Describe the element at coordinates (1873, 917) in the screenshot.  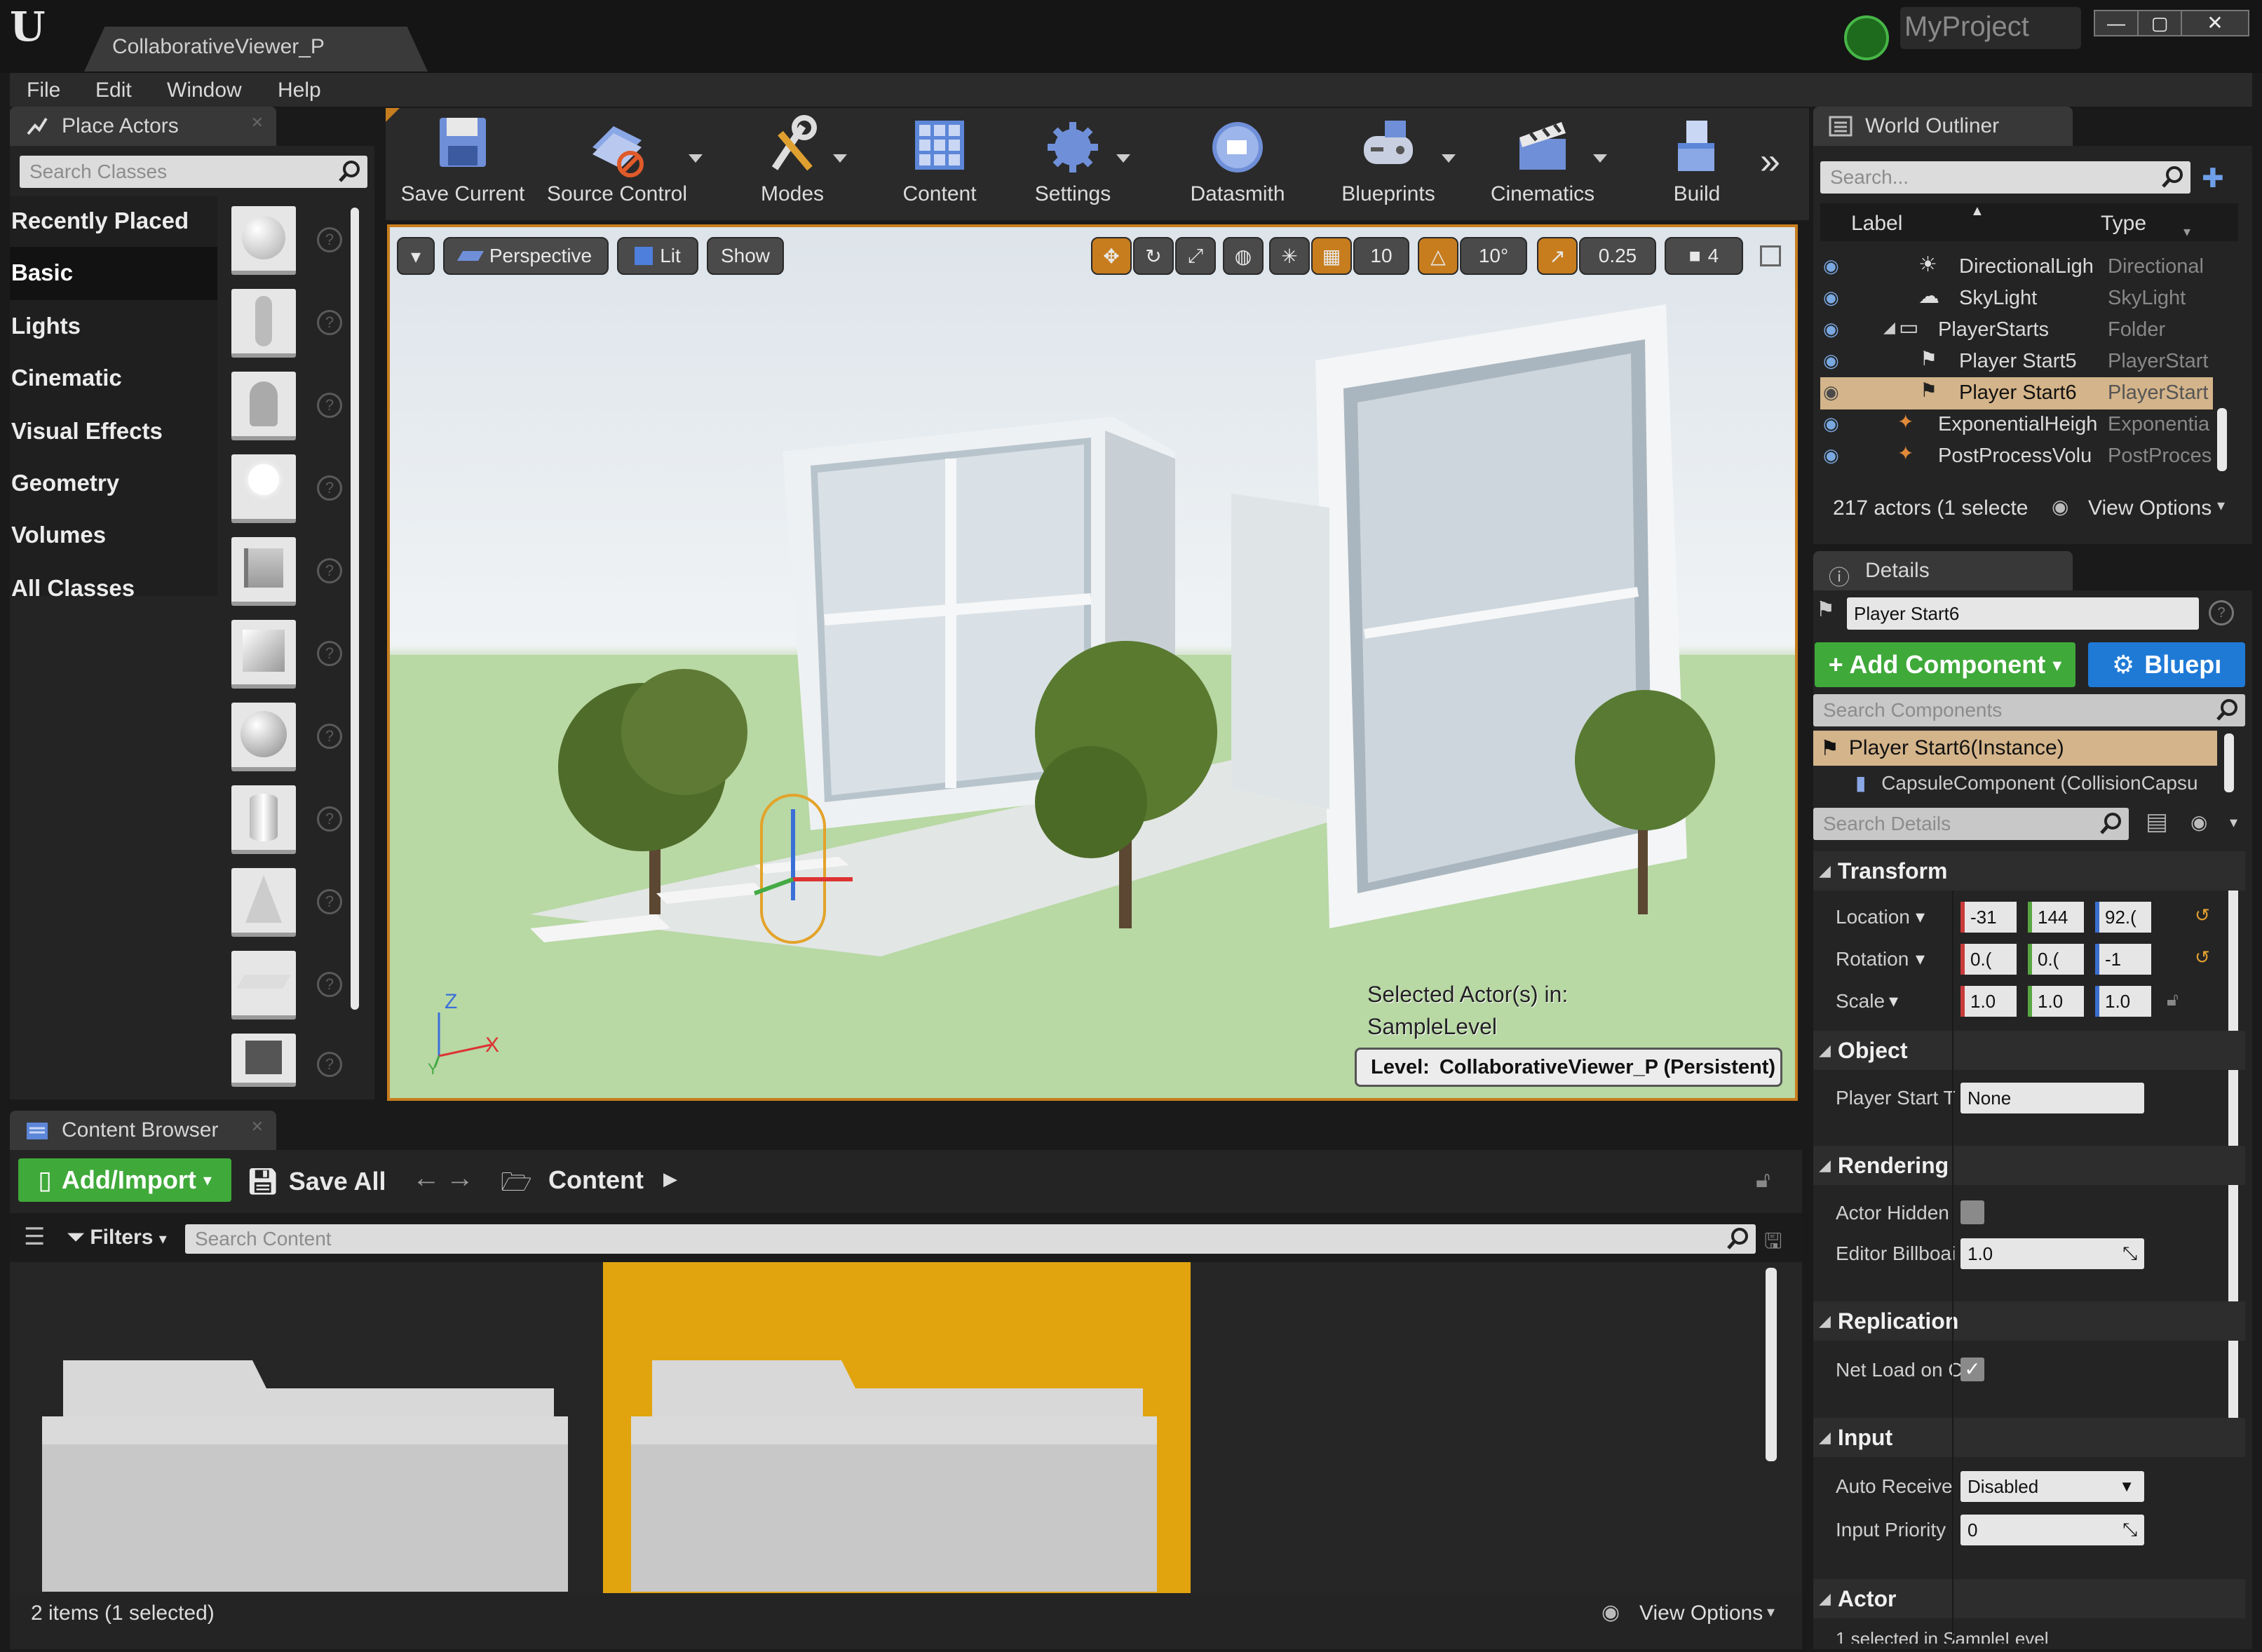
I see `location-label: Location` at that location.